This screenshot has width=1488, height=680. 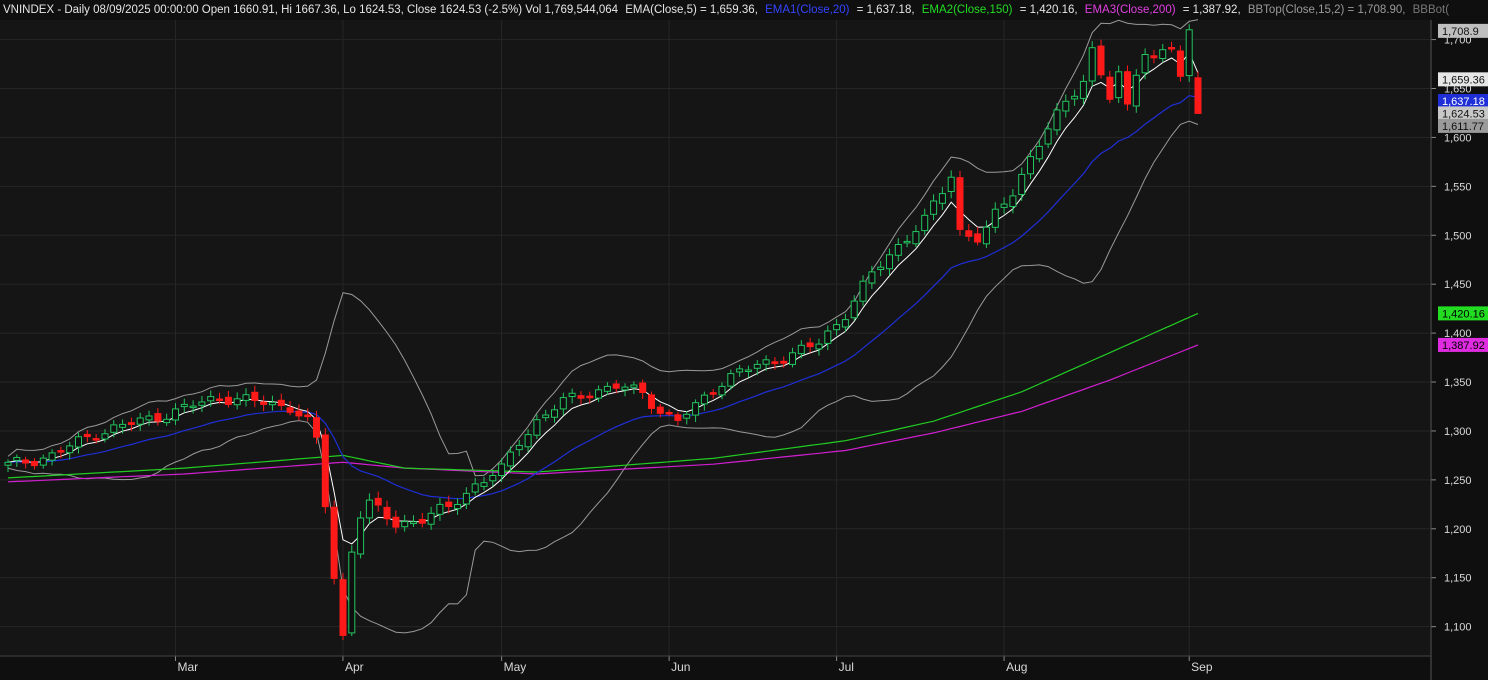 What do you see at coordinates (1212, 10) in the screenshot?
I see `header-ema3-value: = 1,387.92,` at bounding box center [1212, 10].